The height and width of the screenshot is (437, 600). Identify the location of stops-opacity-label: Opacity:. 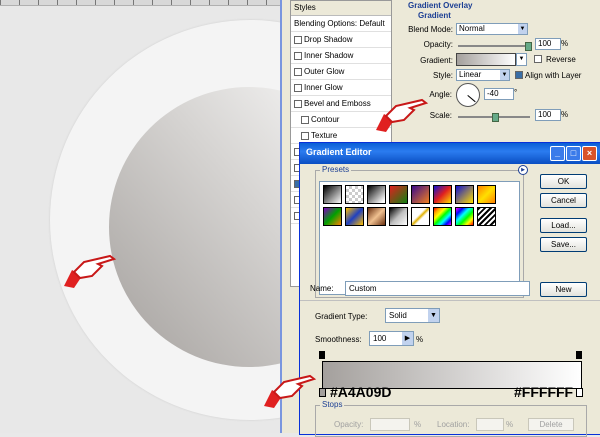
(349, 424).